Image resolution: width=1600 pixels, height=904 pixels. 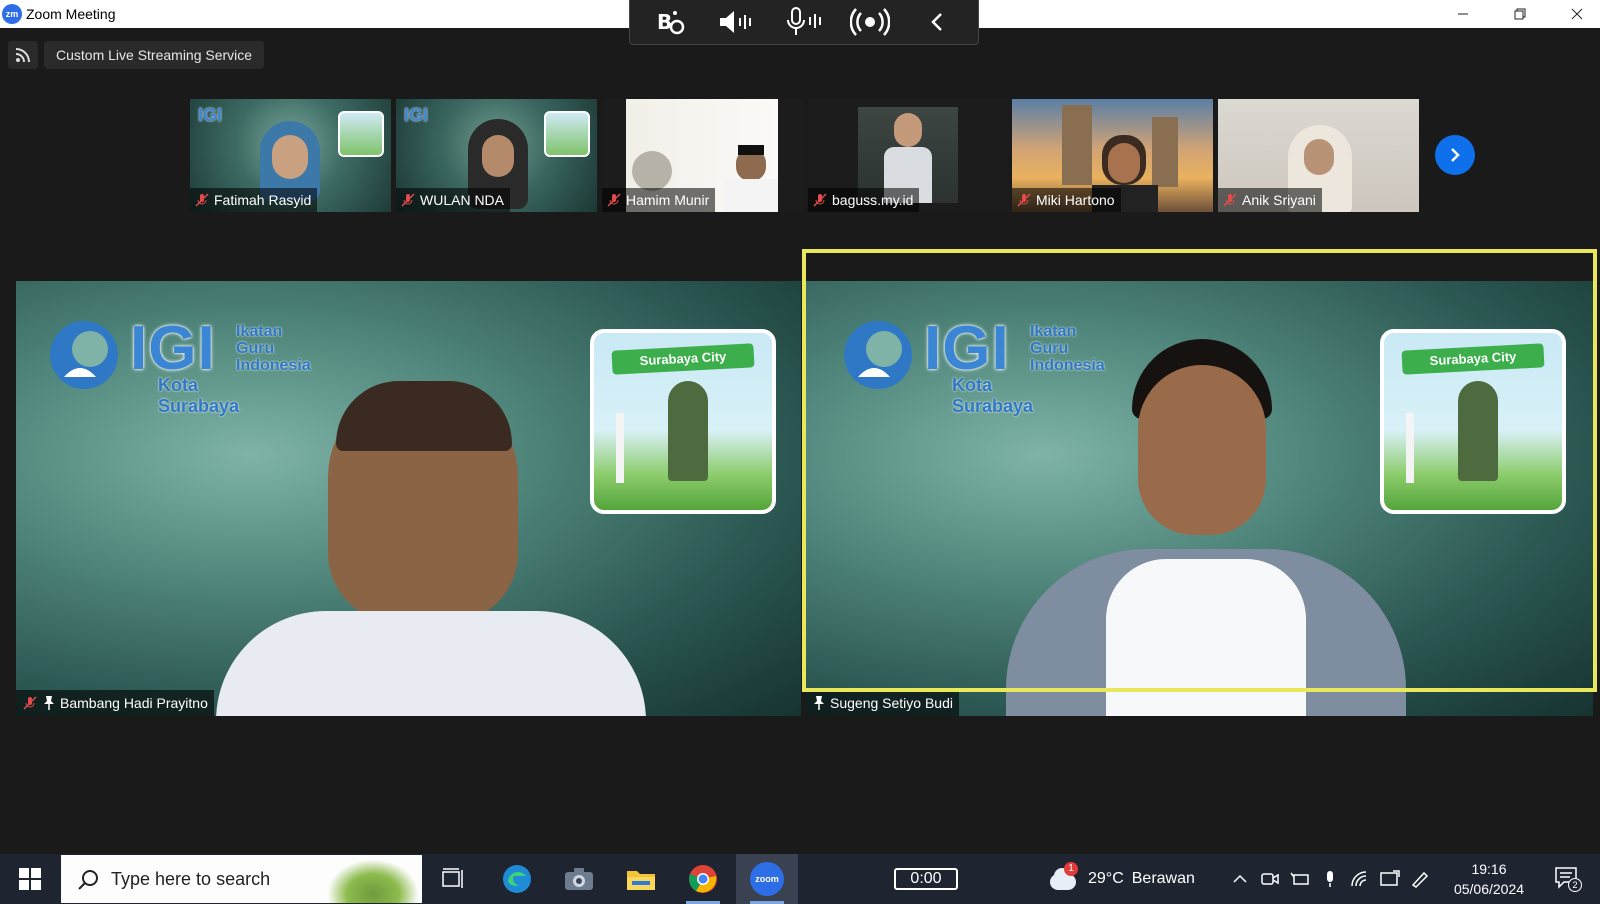 I want to click on clock-date: 05/06/2024, so click(x=1489, y=889).